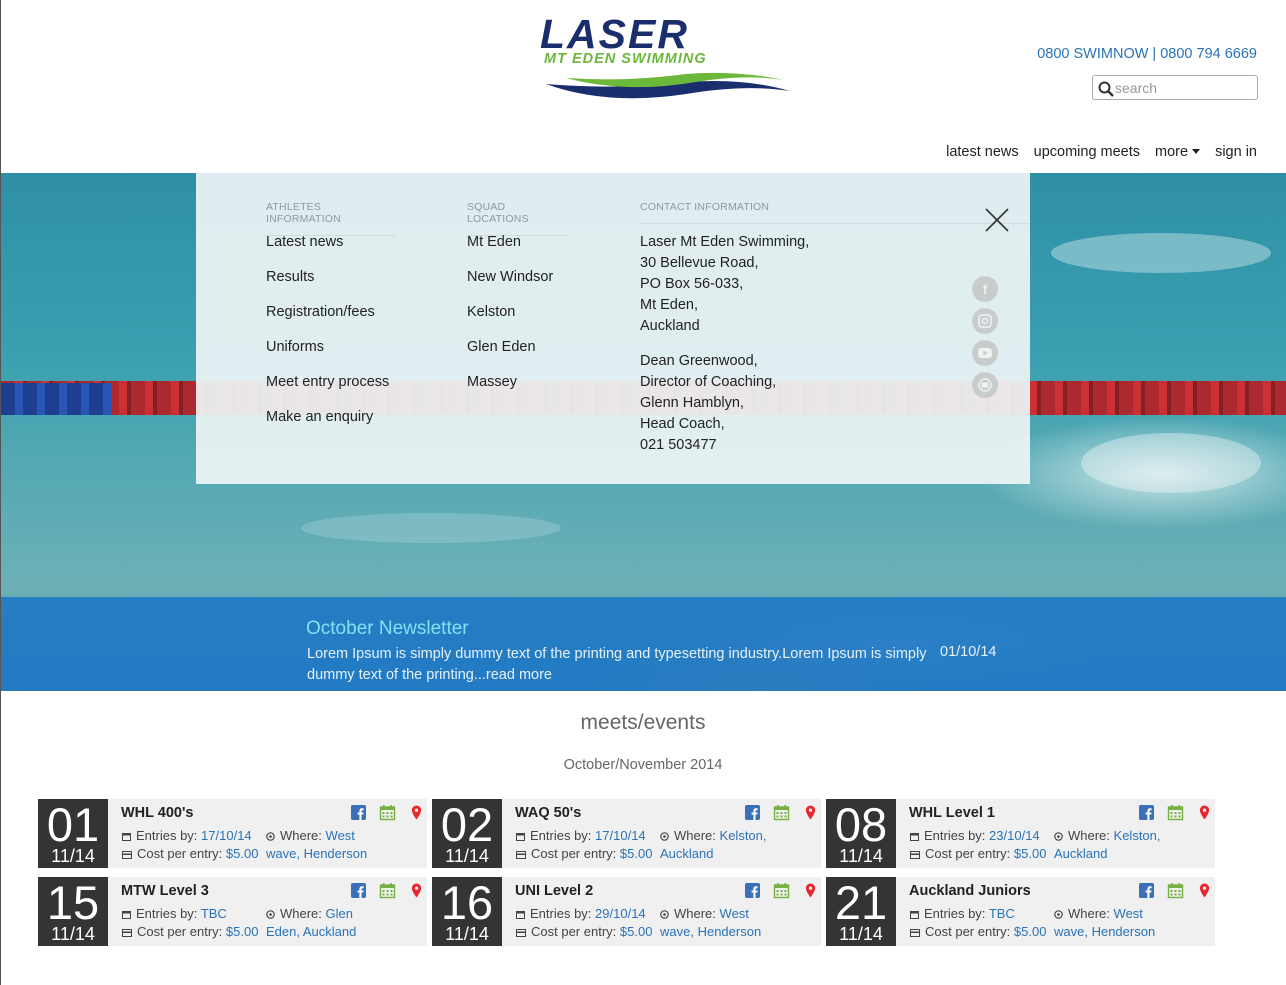 The height and width of the screenshot is (985, 1286). Describe the element at coordinates (165, 891) in the screenshot. I see `meet-title: MTW Level 3` at that location.